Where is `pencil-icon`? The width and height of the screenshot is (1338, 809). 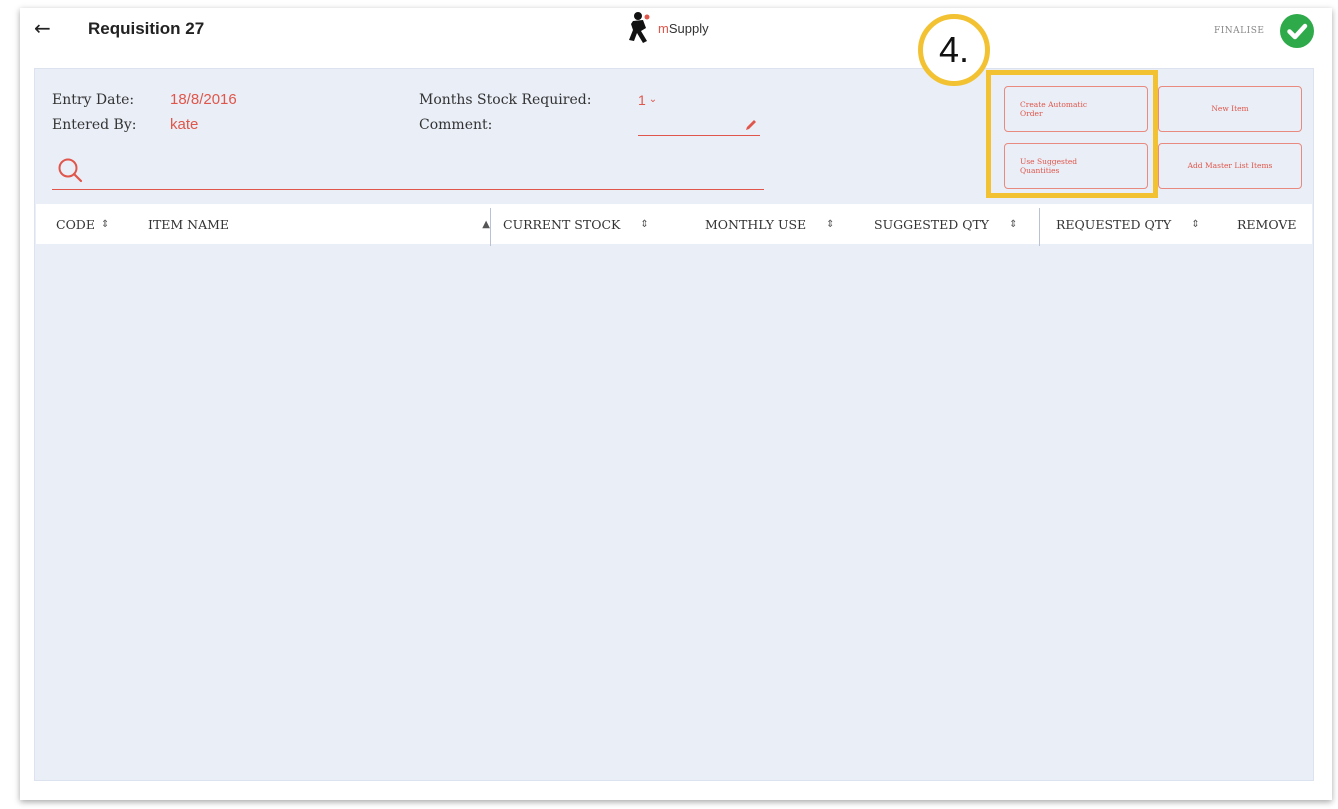
pencil-icon is located at coordinates (751, 125).